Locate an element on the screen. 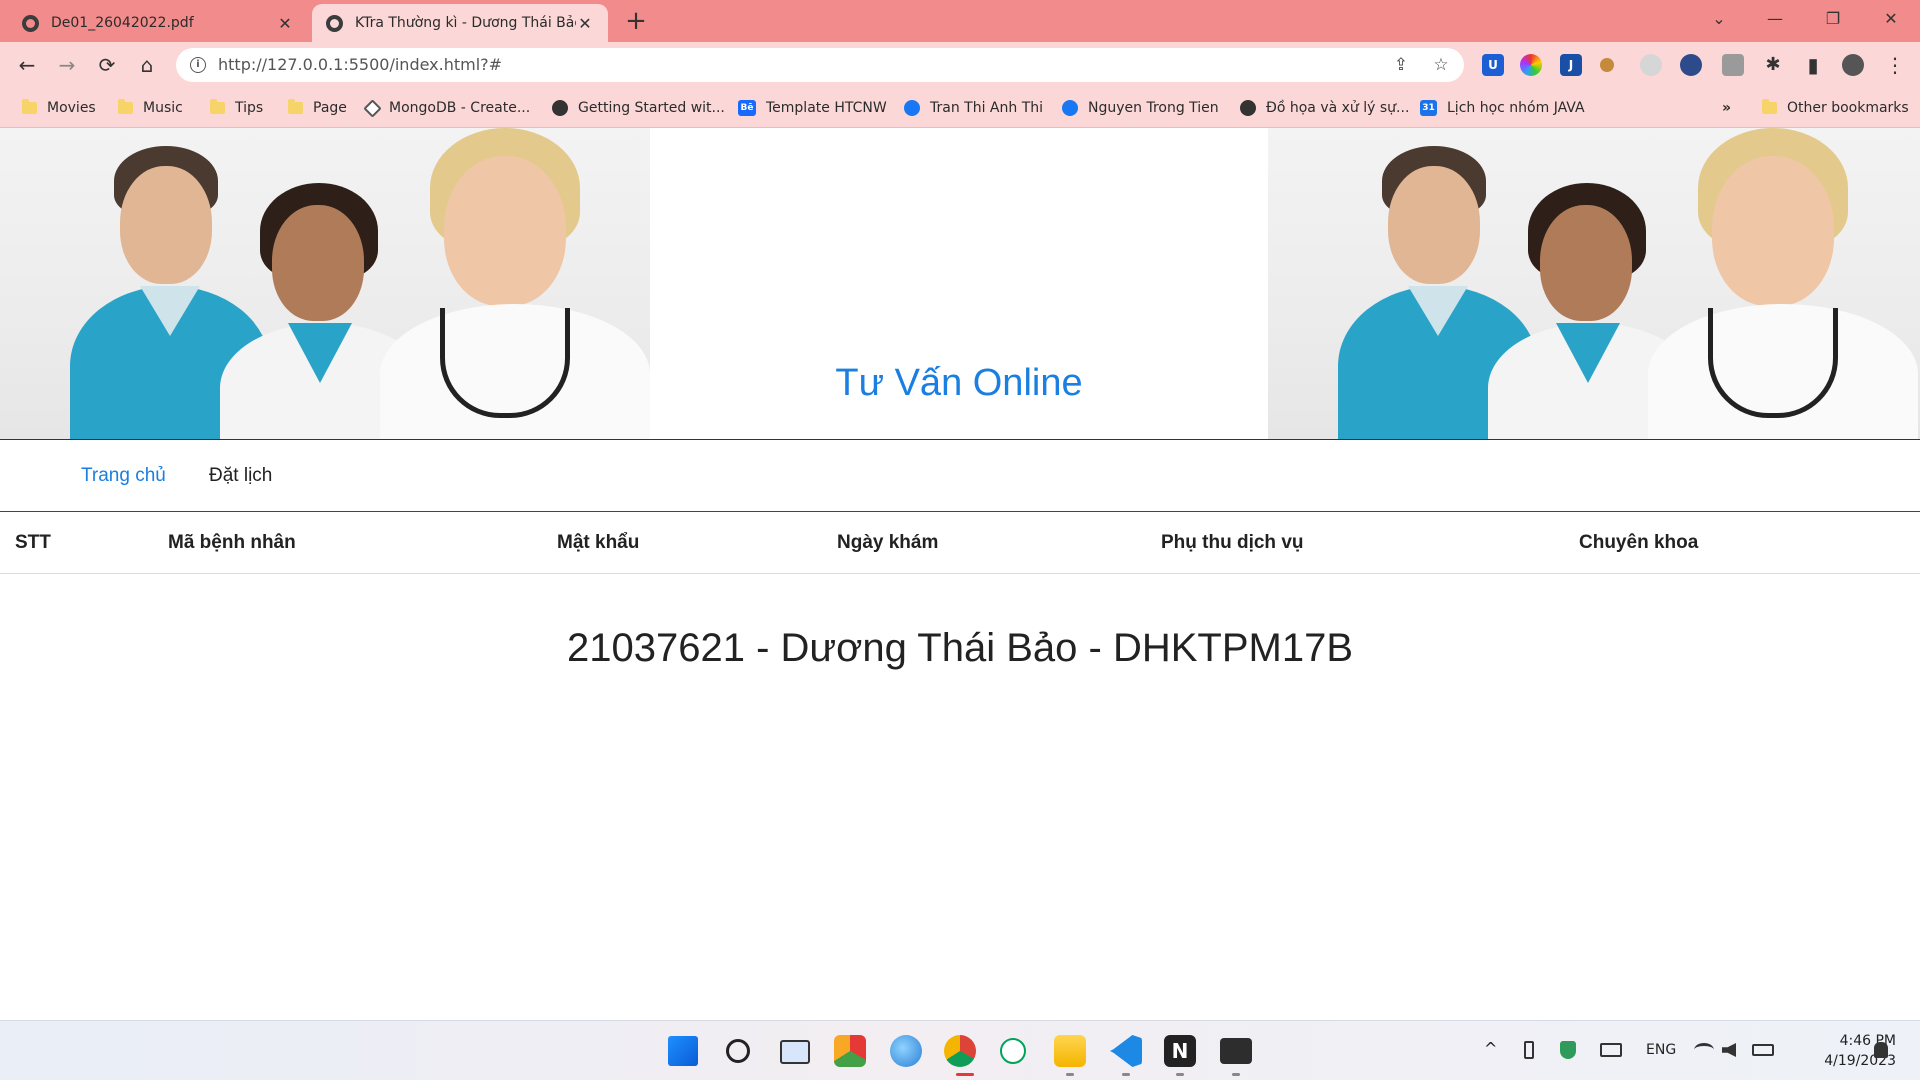  bookmark-star-icon: ☆ is located at coordinates (1441, 65).